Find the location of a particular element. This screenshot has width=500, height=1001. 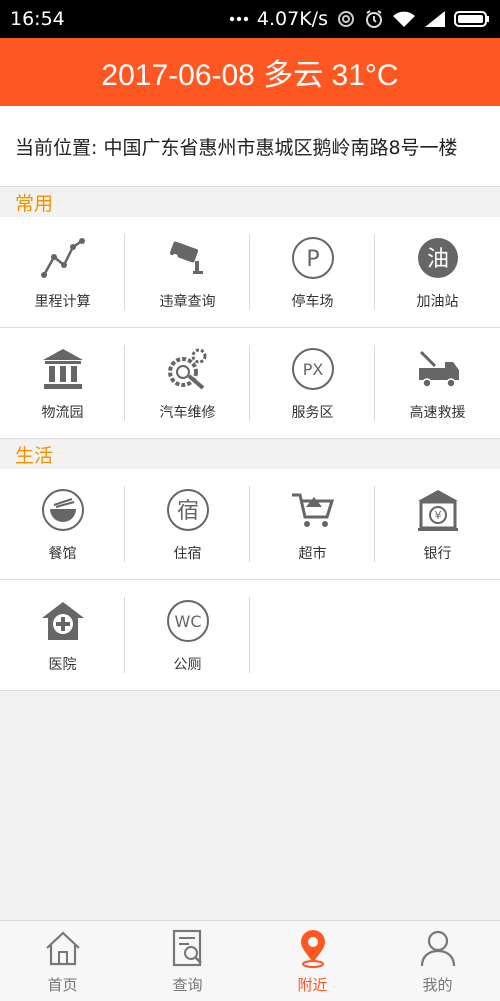

parking-icon: P is located at coordinates (313, 258).